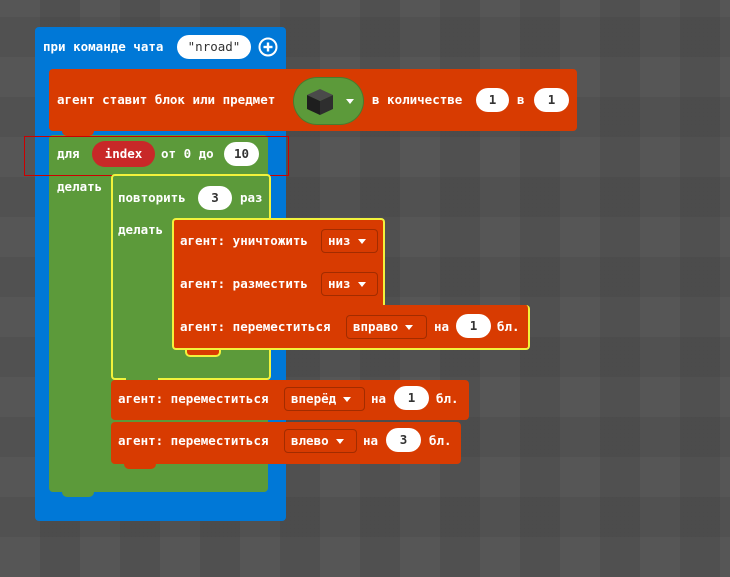 The image size is (730, 577). I want to click on item-selector, so click(328, 101).